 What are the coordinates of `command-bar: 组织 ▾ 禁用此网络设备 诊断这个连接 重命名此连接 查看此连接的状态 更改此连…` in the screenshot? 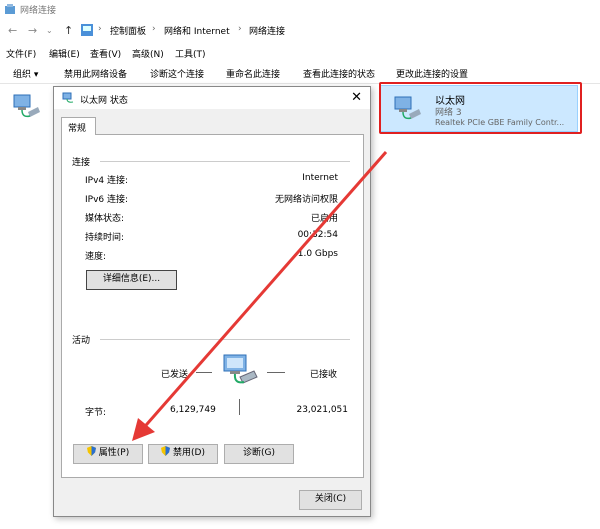 It's located at (300, 73).